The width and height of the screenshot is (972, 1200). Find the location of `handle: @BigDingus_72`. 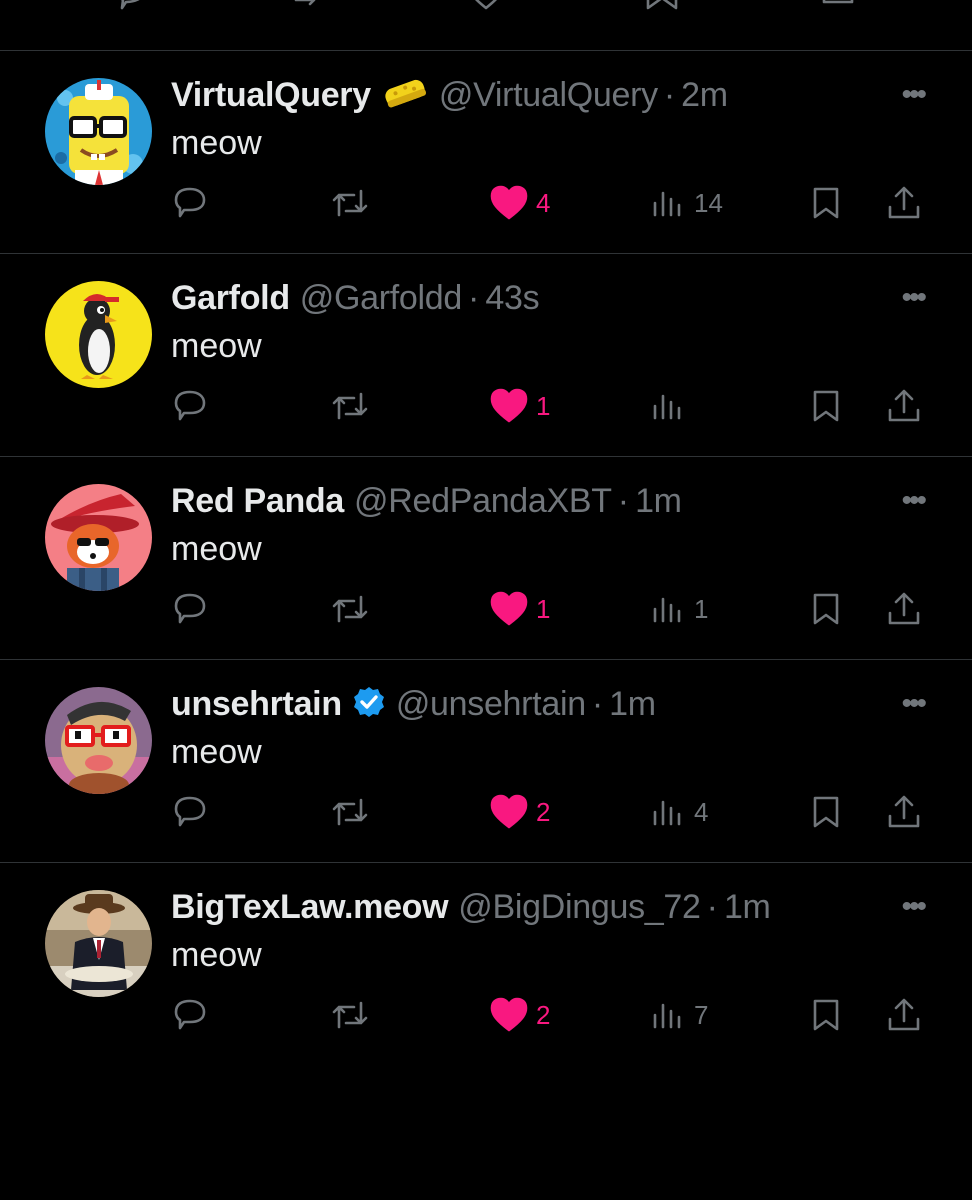

handle: @BigDingus_72 is located at coordinates (579, 907).